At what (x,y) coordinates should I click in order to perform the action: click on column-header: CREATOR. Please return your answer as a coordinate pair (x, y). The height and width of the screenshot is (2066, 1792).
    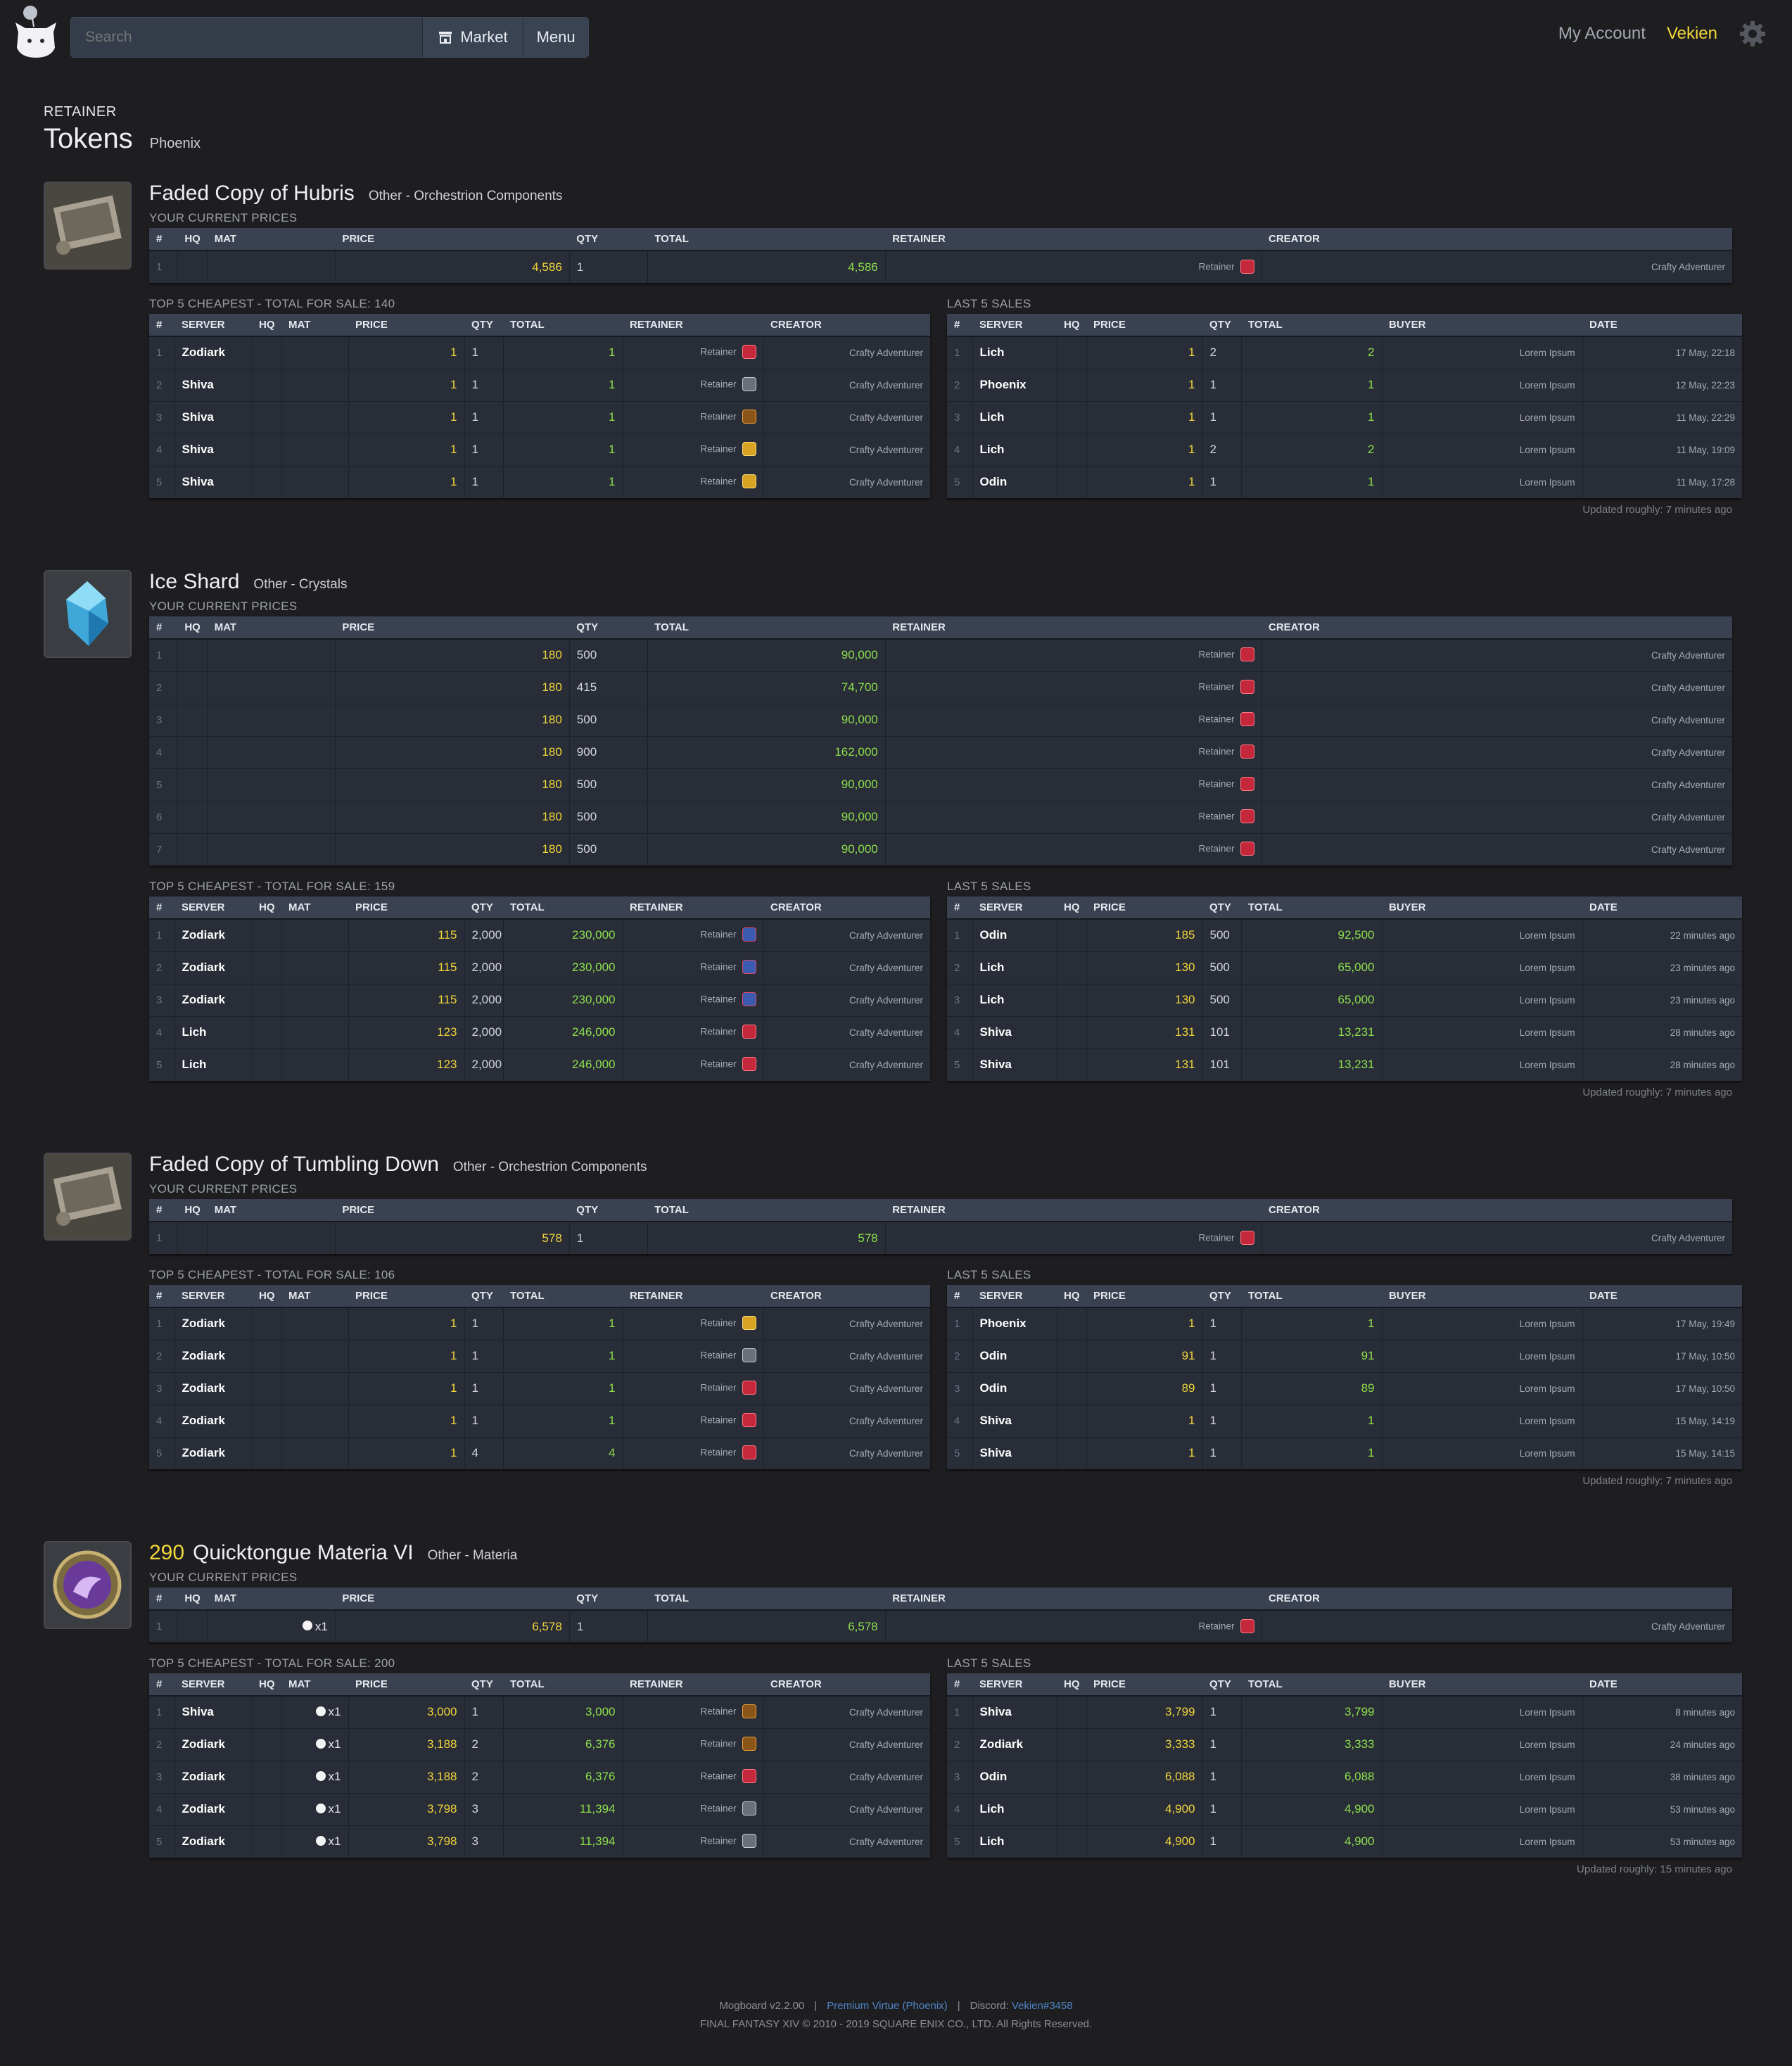
    Looking at the image, I should click on (1497, 1210).